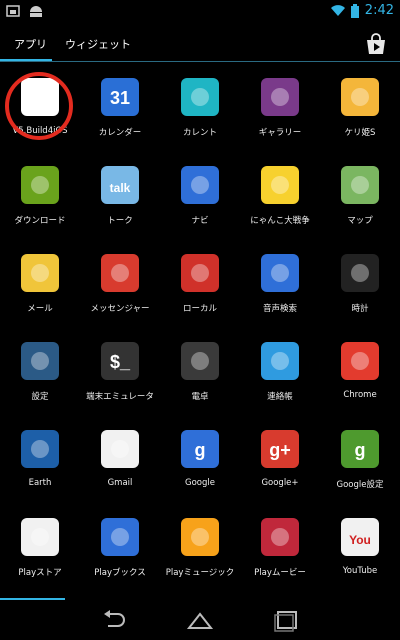 The image size is (400, 640). I want to click on back-icon, so click(114, 620).